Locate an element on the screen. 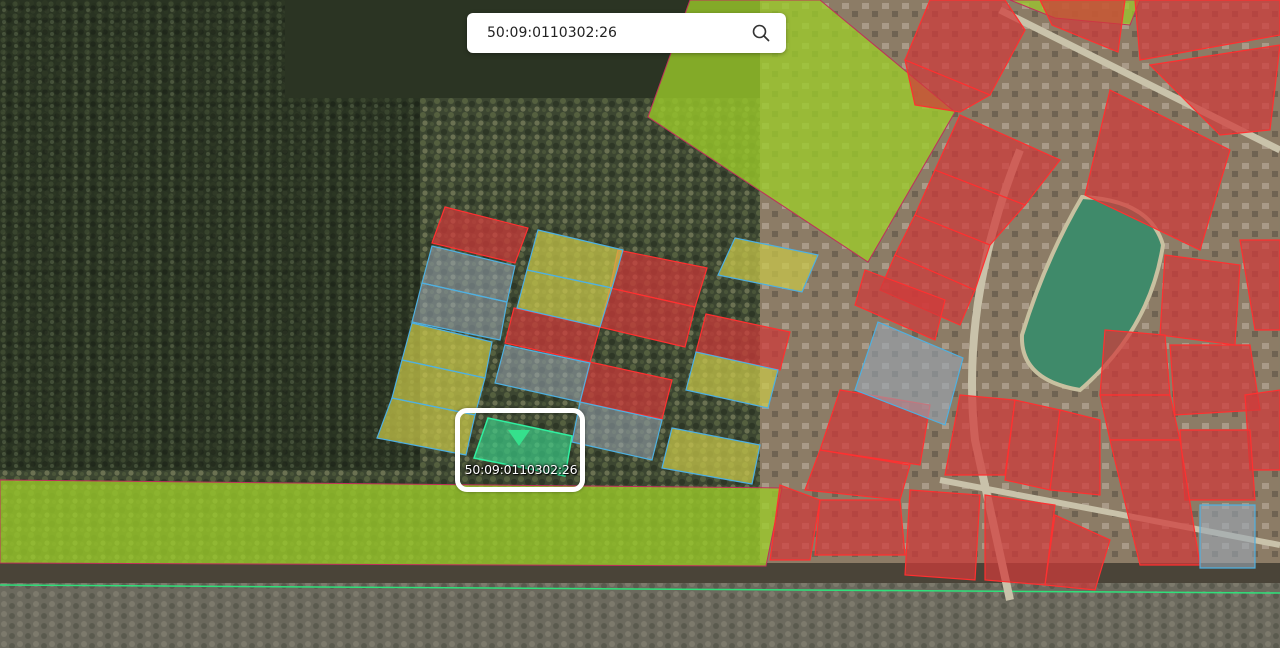 Image resolution: width=1280 pixels, height=648 pixels. search-icon is located at coordinates (761, 33).